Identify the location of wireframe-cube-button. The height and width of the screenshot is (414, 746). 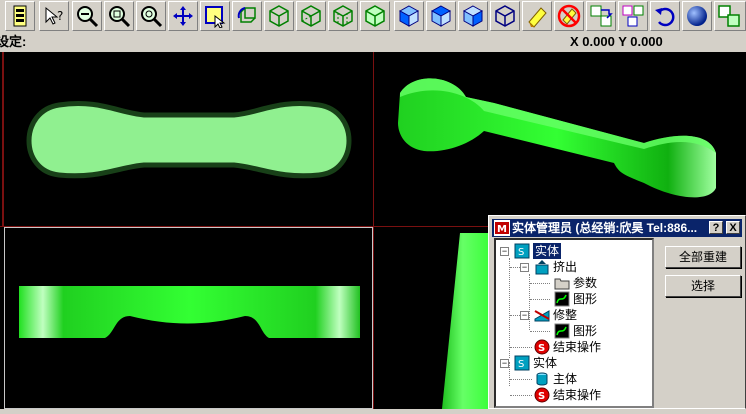
(279, 16).